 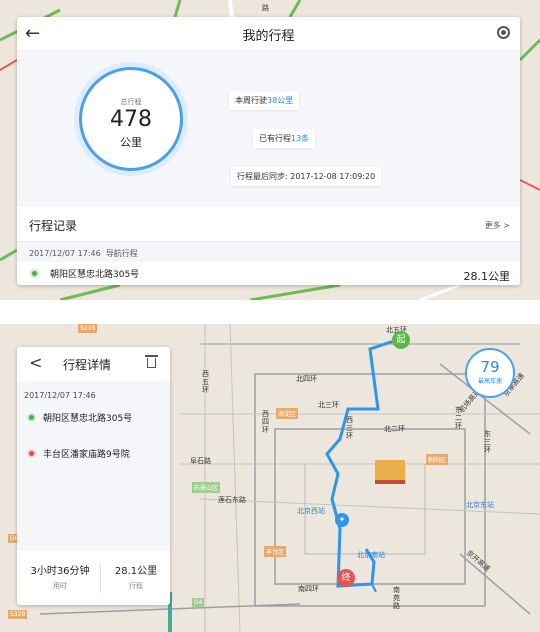 I want to click on count-value: 13条, so click(x=300, y=138).